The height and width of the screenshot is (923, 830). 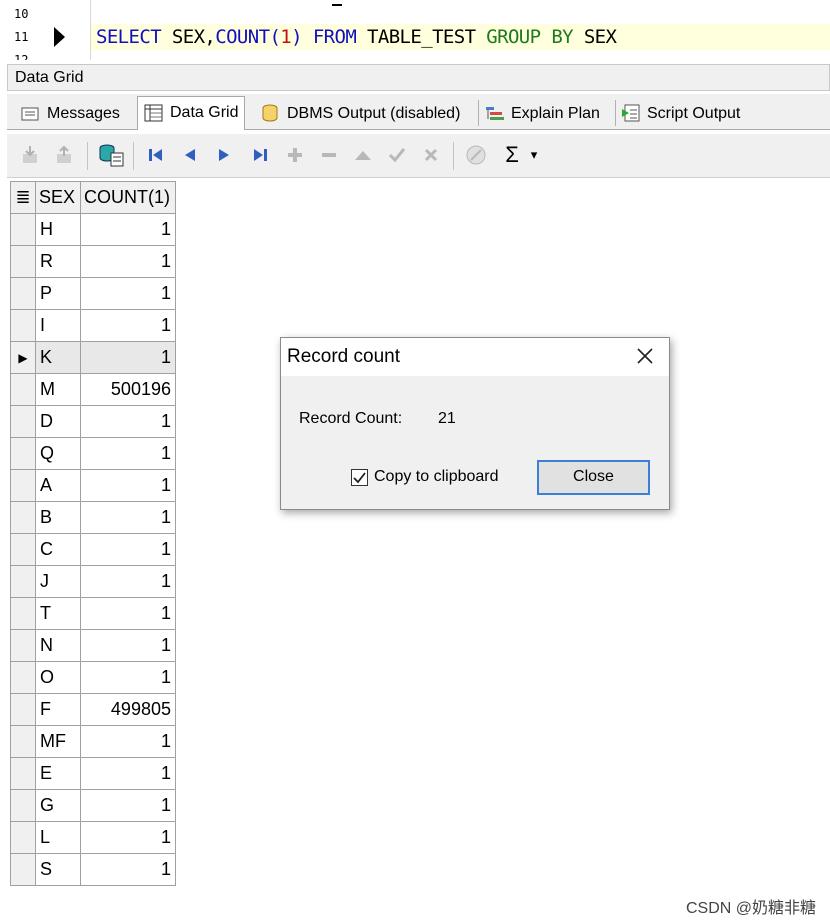 I want to click on copy-to-clipboard-label: Copy to clipboard, so click(x=436, y=477).